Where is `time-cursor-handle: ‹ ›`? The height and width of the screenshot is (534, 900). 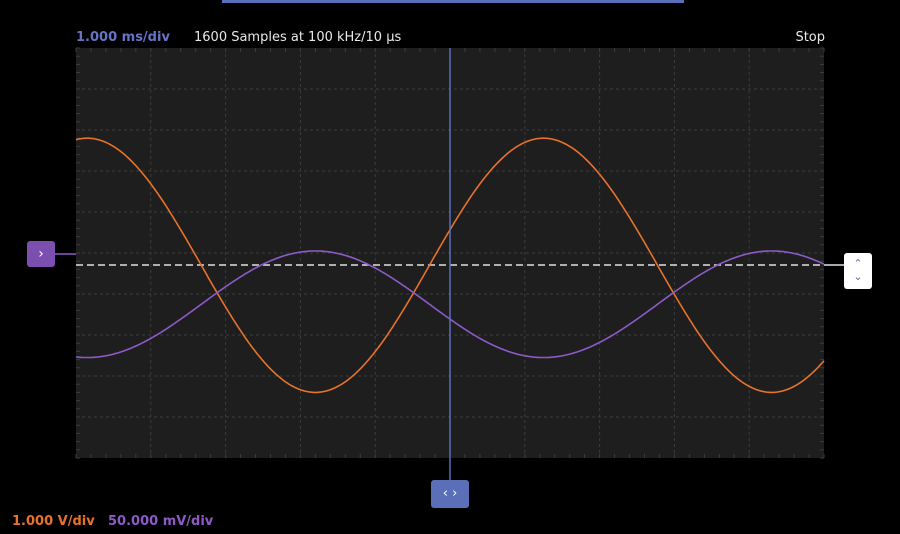
time-cursor-handle: ‹ › is located at coordinates (450, 494).